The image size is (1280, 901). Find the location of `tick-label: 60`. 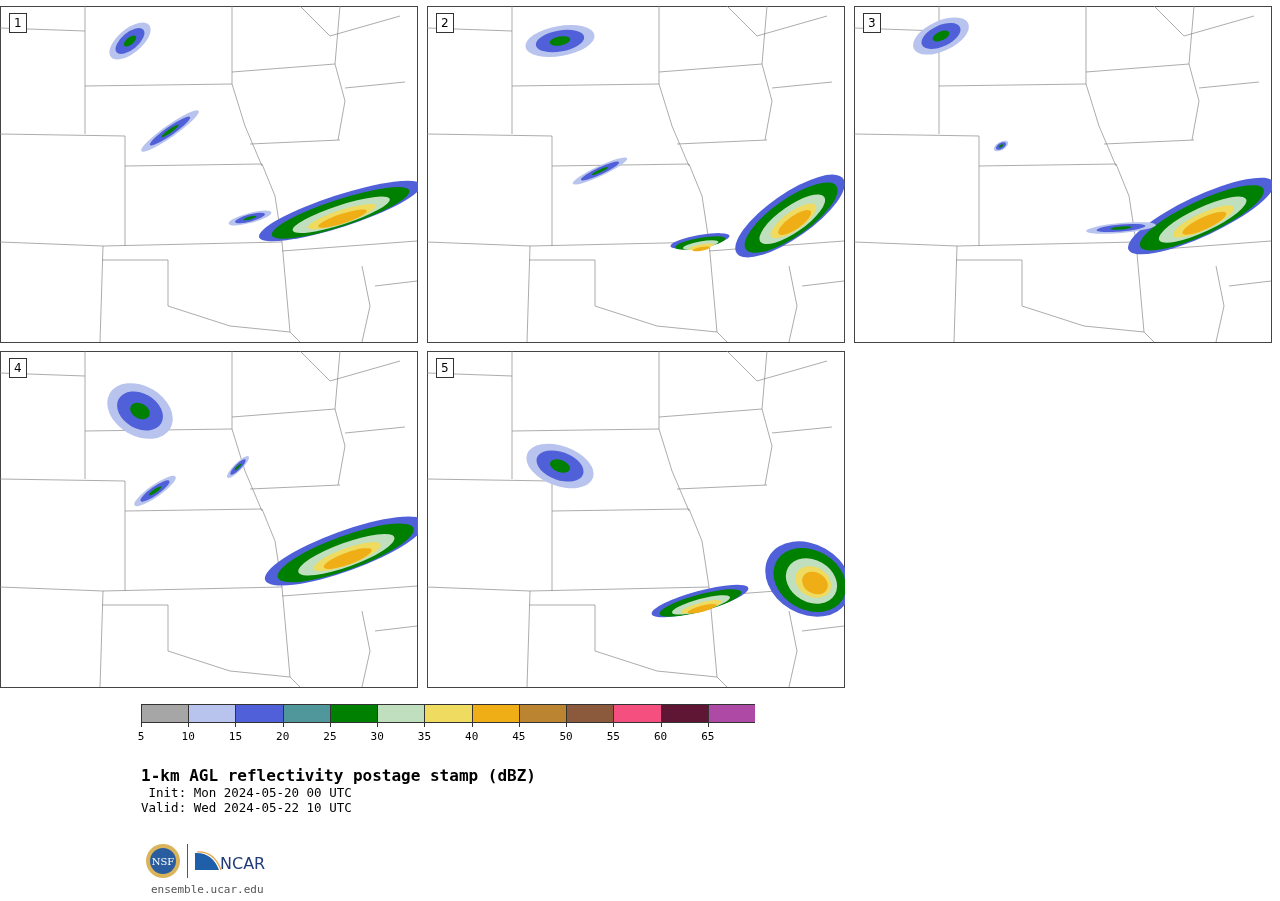

tick-label: 60 is located at coordinates (660, 736).